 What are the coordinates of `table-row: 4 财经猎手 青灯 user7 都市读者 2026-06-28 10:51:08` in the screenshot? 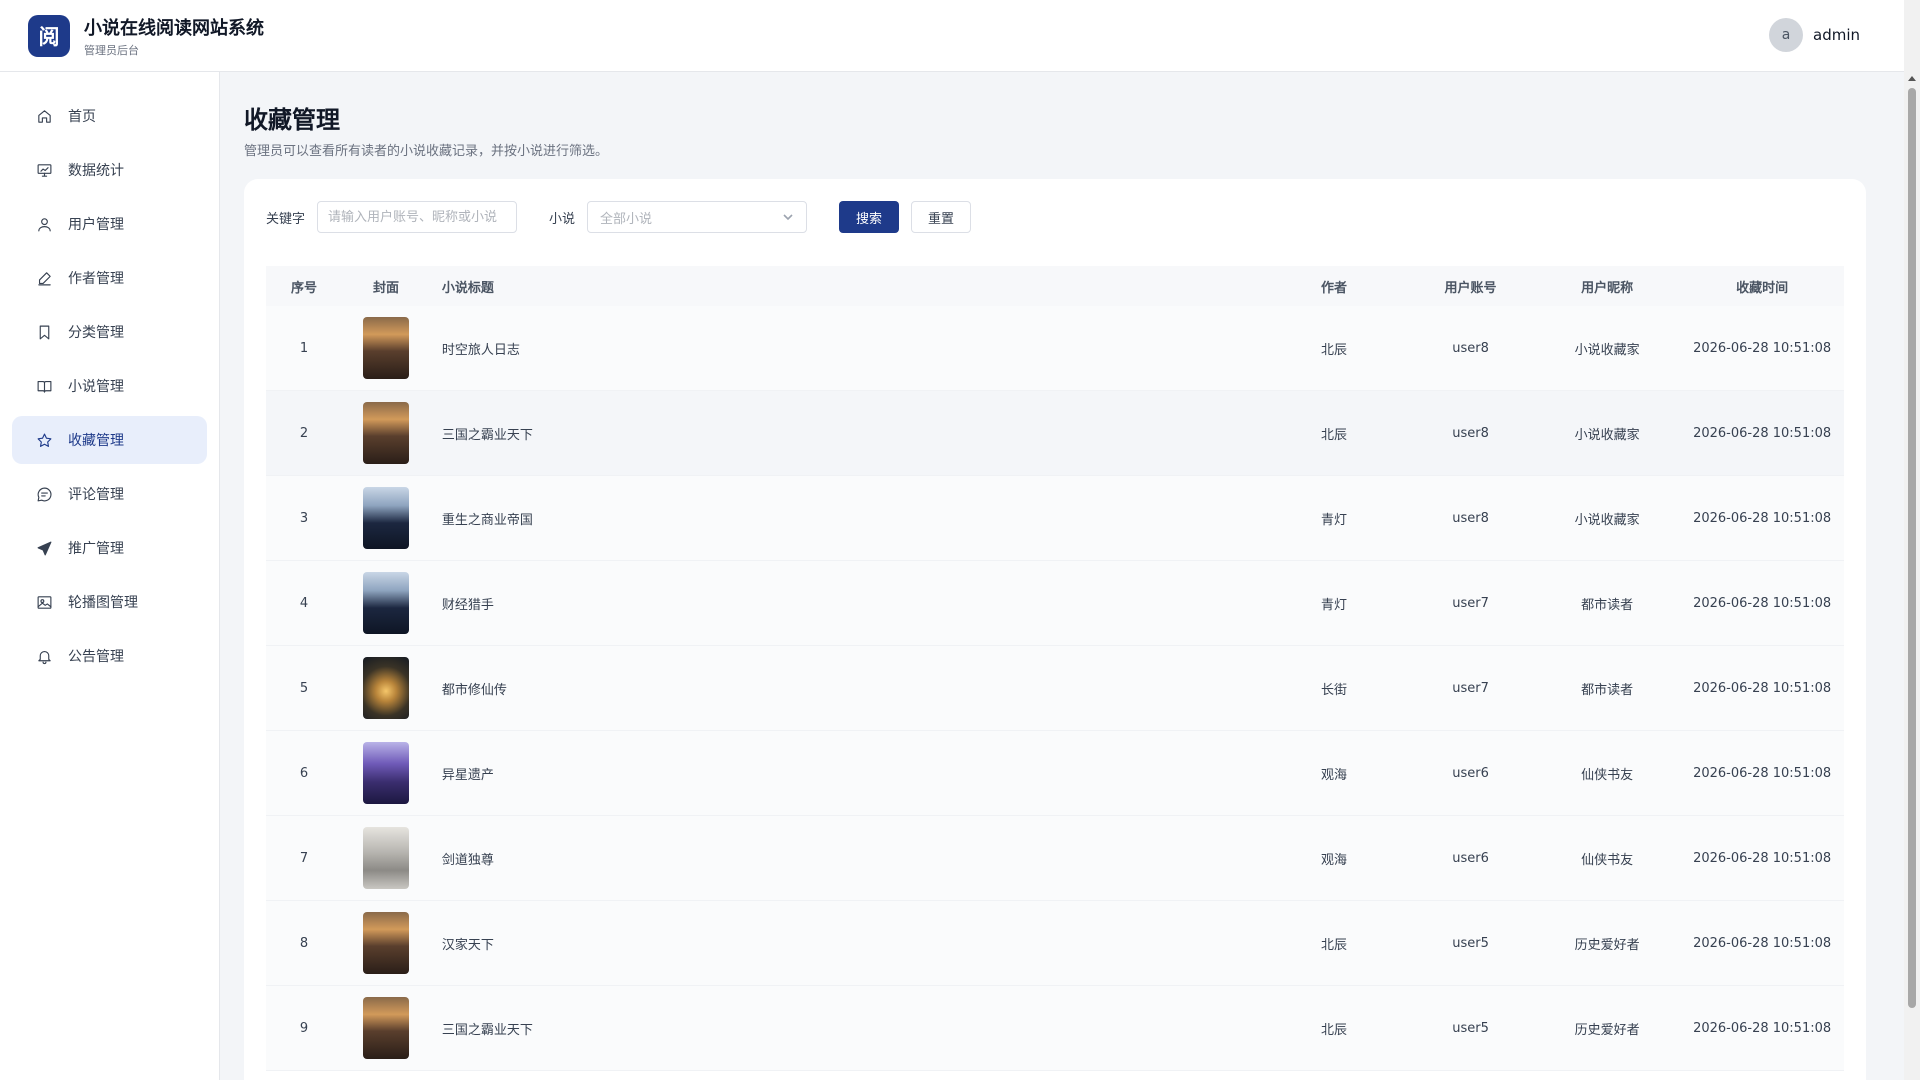 It's located at (1055, 603).